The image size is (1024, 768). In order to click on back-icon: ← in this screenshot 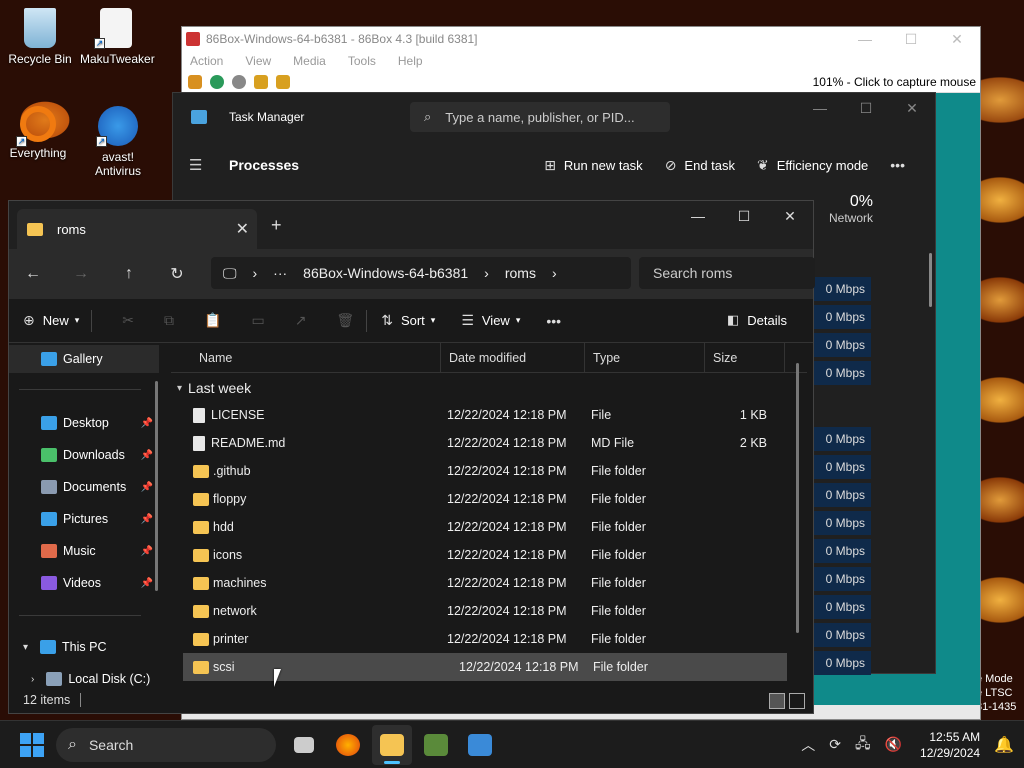, I will do `click(33, 274)`.